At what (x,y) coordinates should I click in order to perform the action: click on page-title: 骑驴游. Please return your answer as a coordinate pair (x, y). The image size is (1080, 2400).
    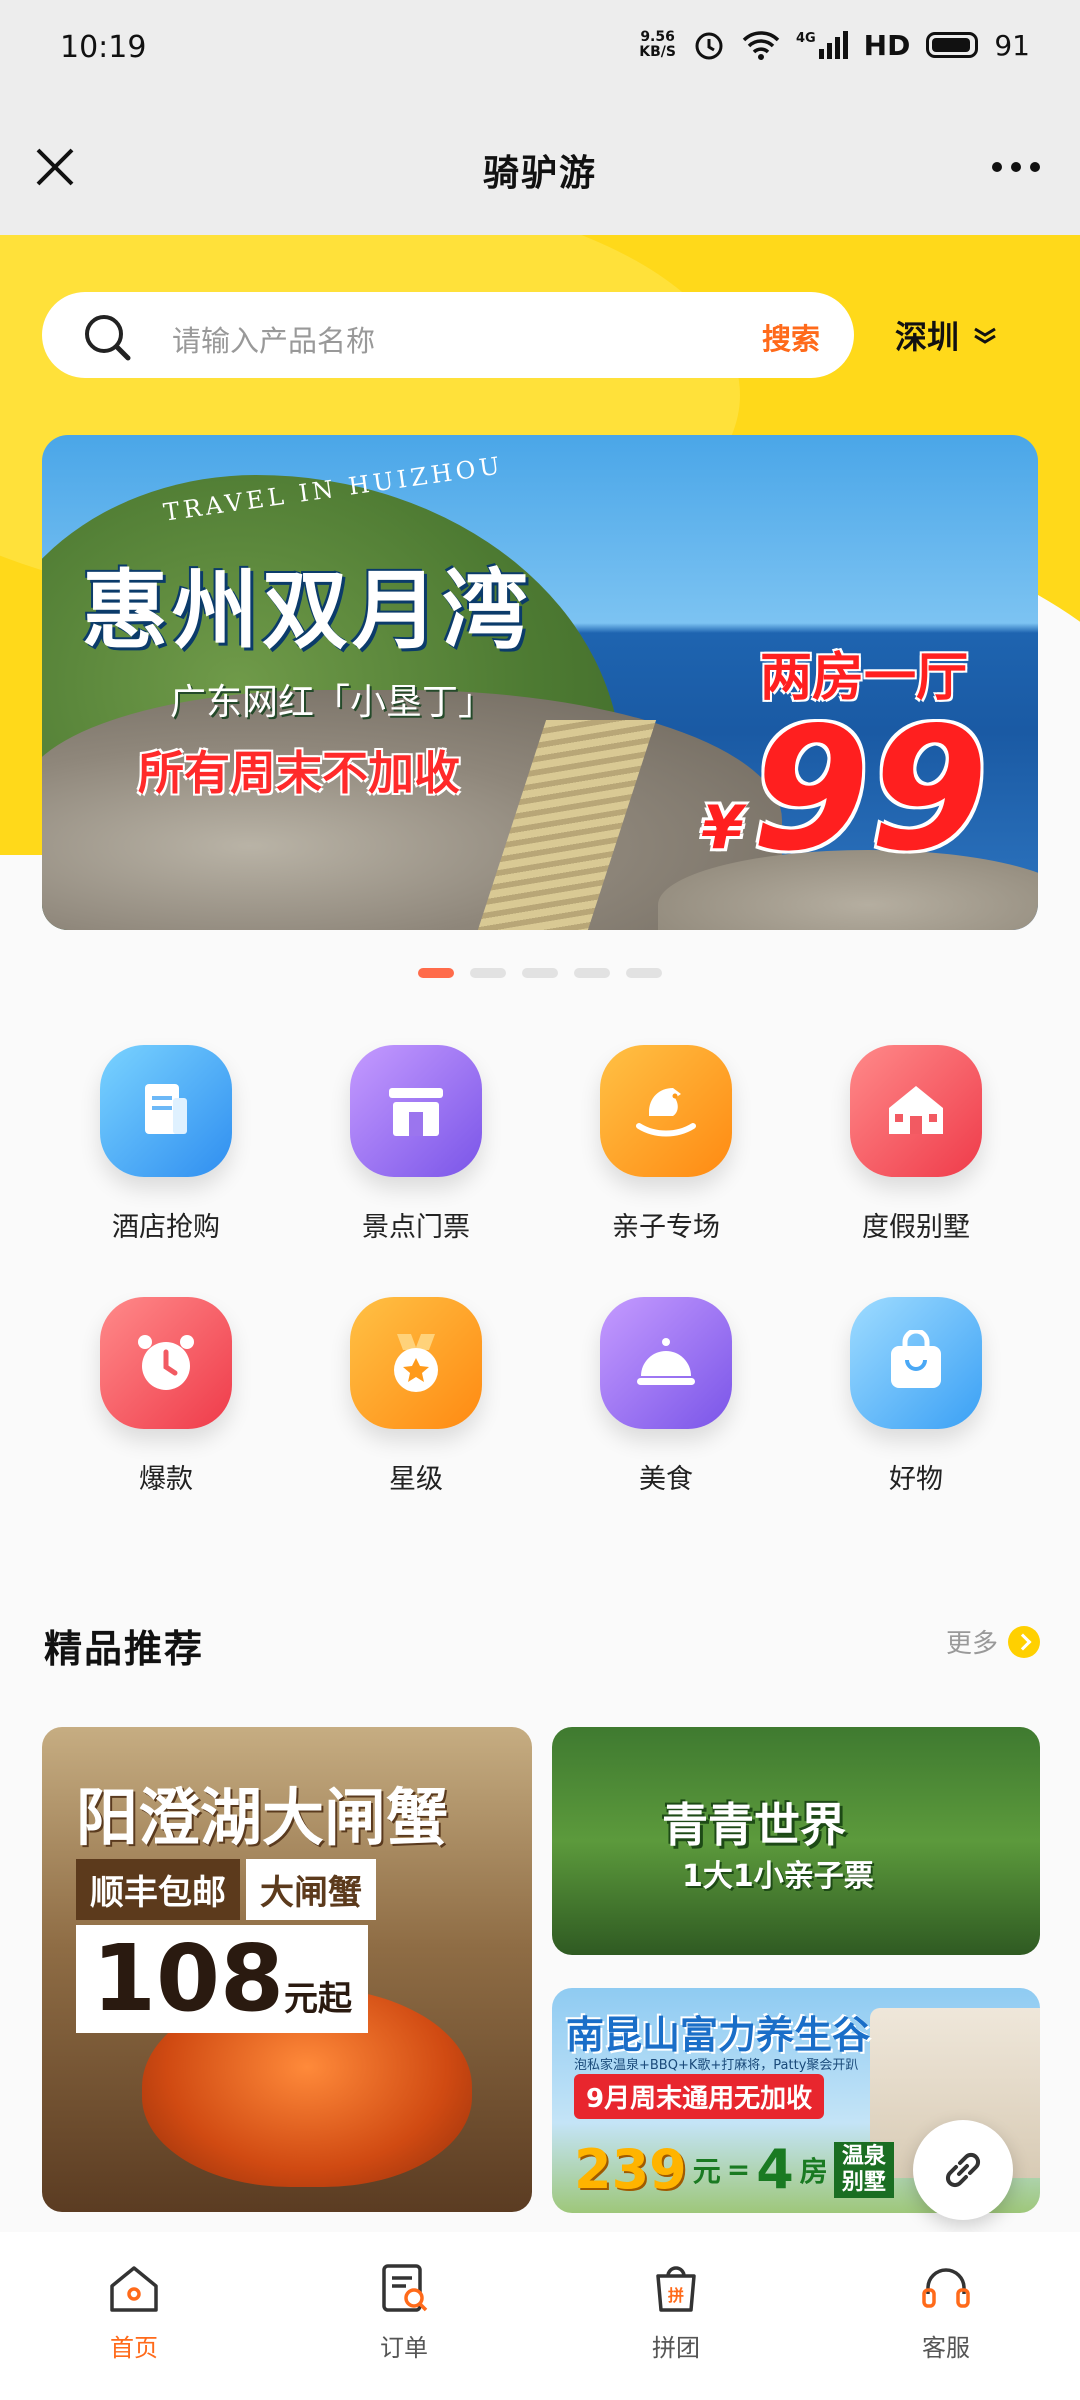
    Looking at the image, I should click on (539, 173).